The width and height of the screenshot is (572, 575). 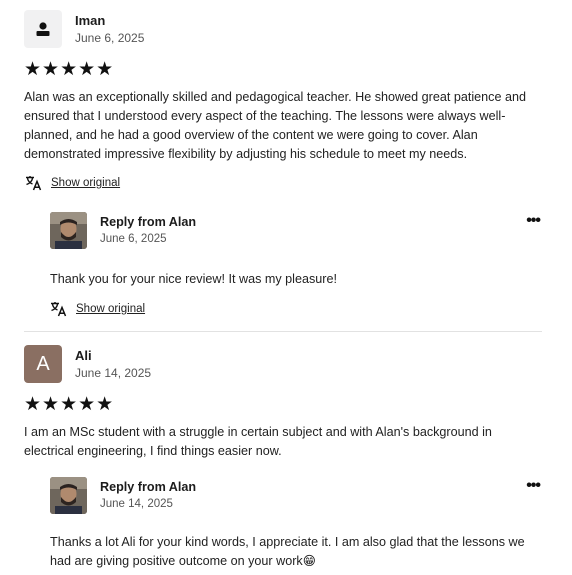 I want to click on reply-date: June 6, 2025, so click(x=133, y=239).